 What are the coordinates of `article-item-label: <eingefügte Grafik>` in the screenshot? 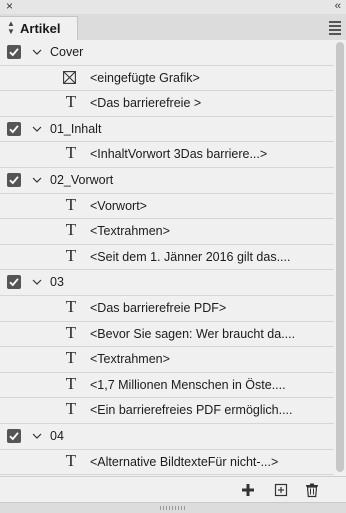 It's located at (145, 77).